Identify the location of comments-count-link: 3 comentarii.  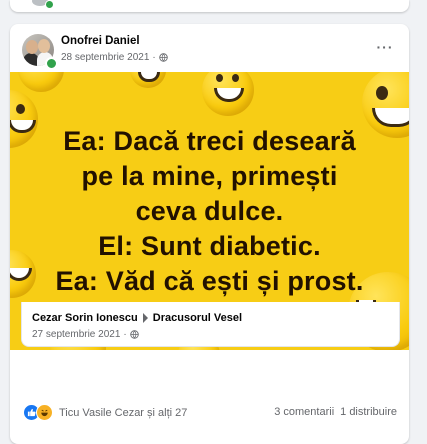
(304, 412).